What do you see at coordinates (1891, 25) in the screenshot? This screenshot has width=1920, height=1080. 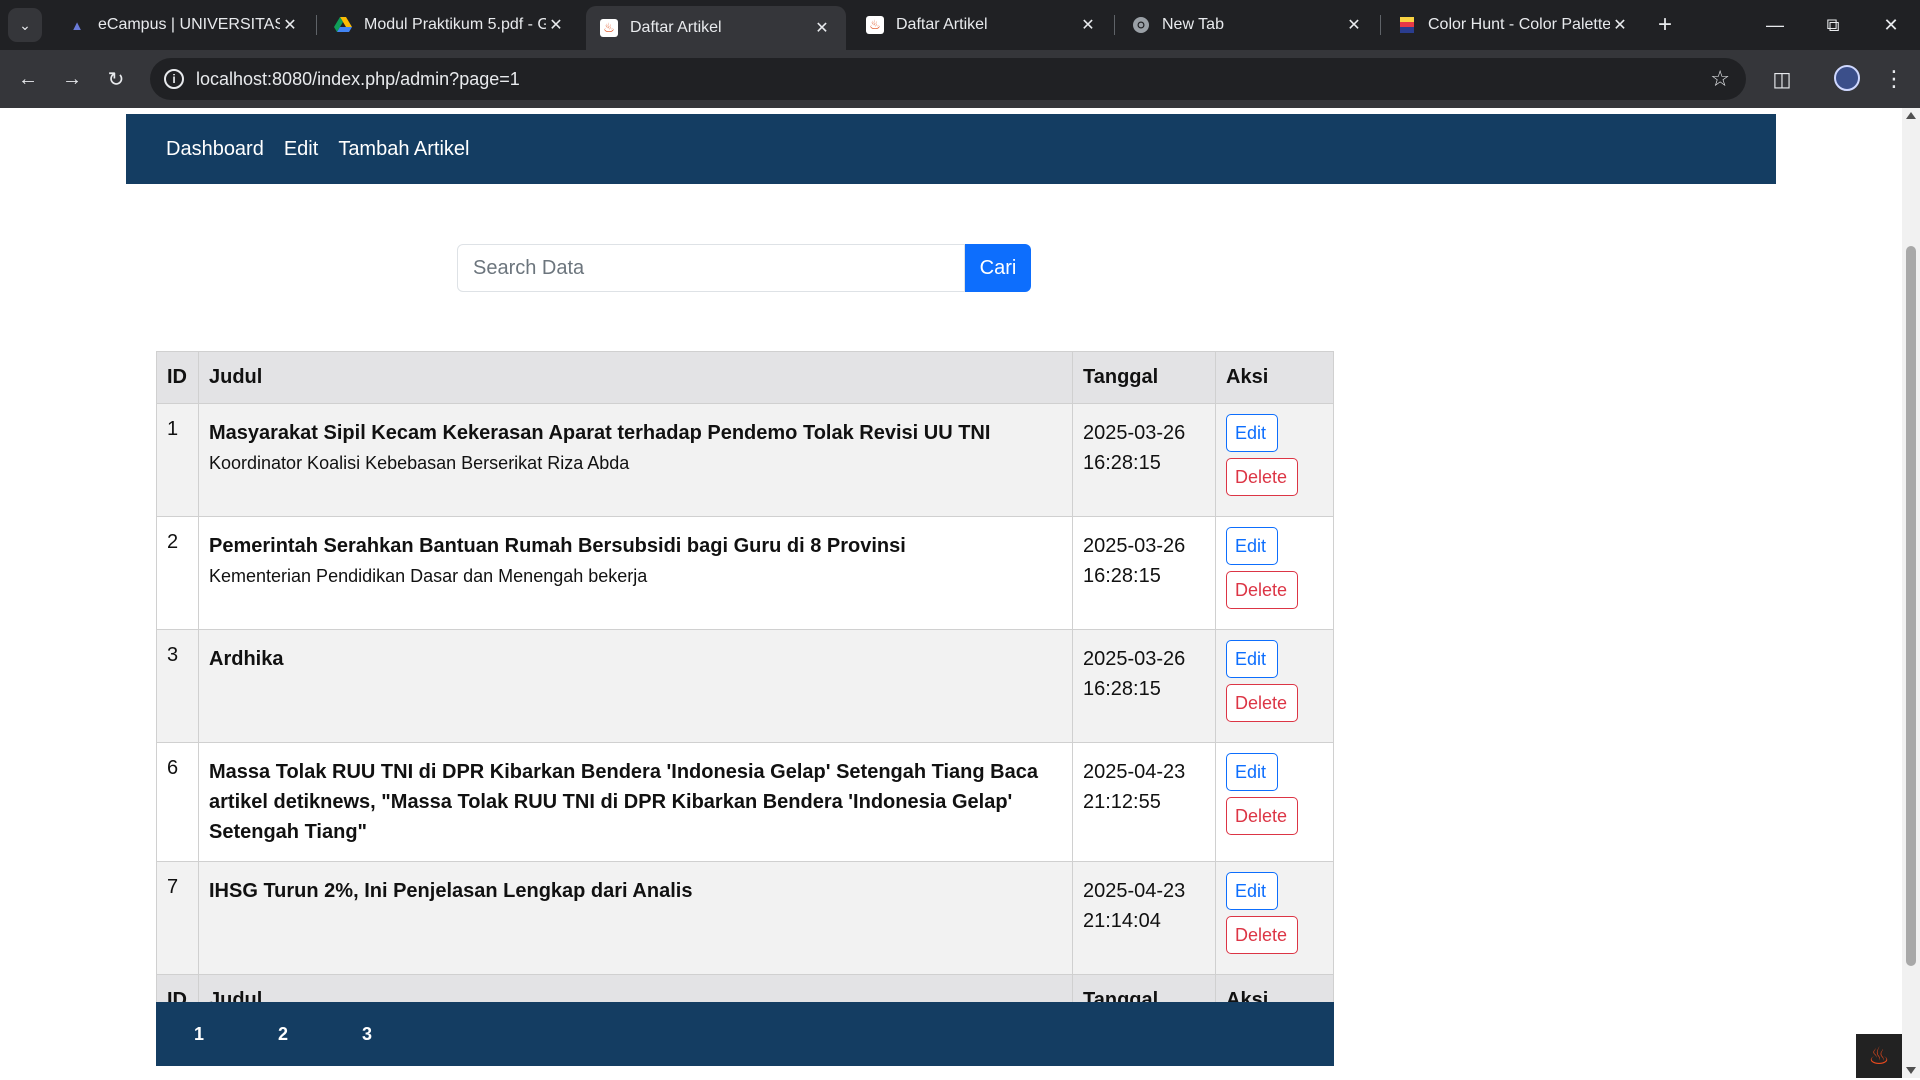 I see `window-close-icon: ✕` at bounding box center [1891, 25].